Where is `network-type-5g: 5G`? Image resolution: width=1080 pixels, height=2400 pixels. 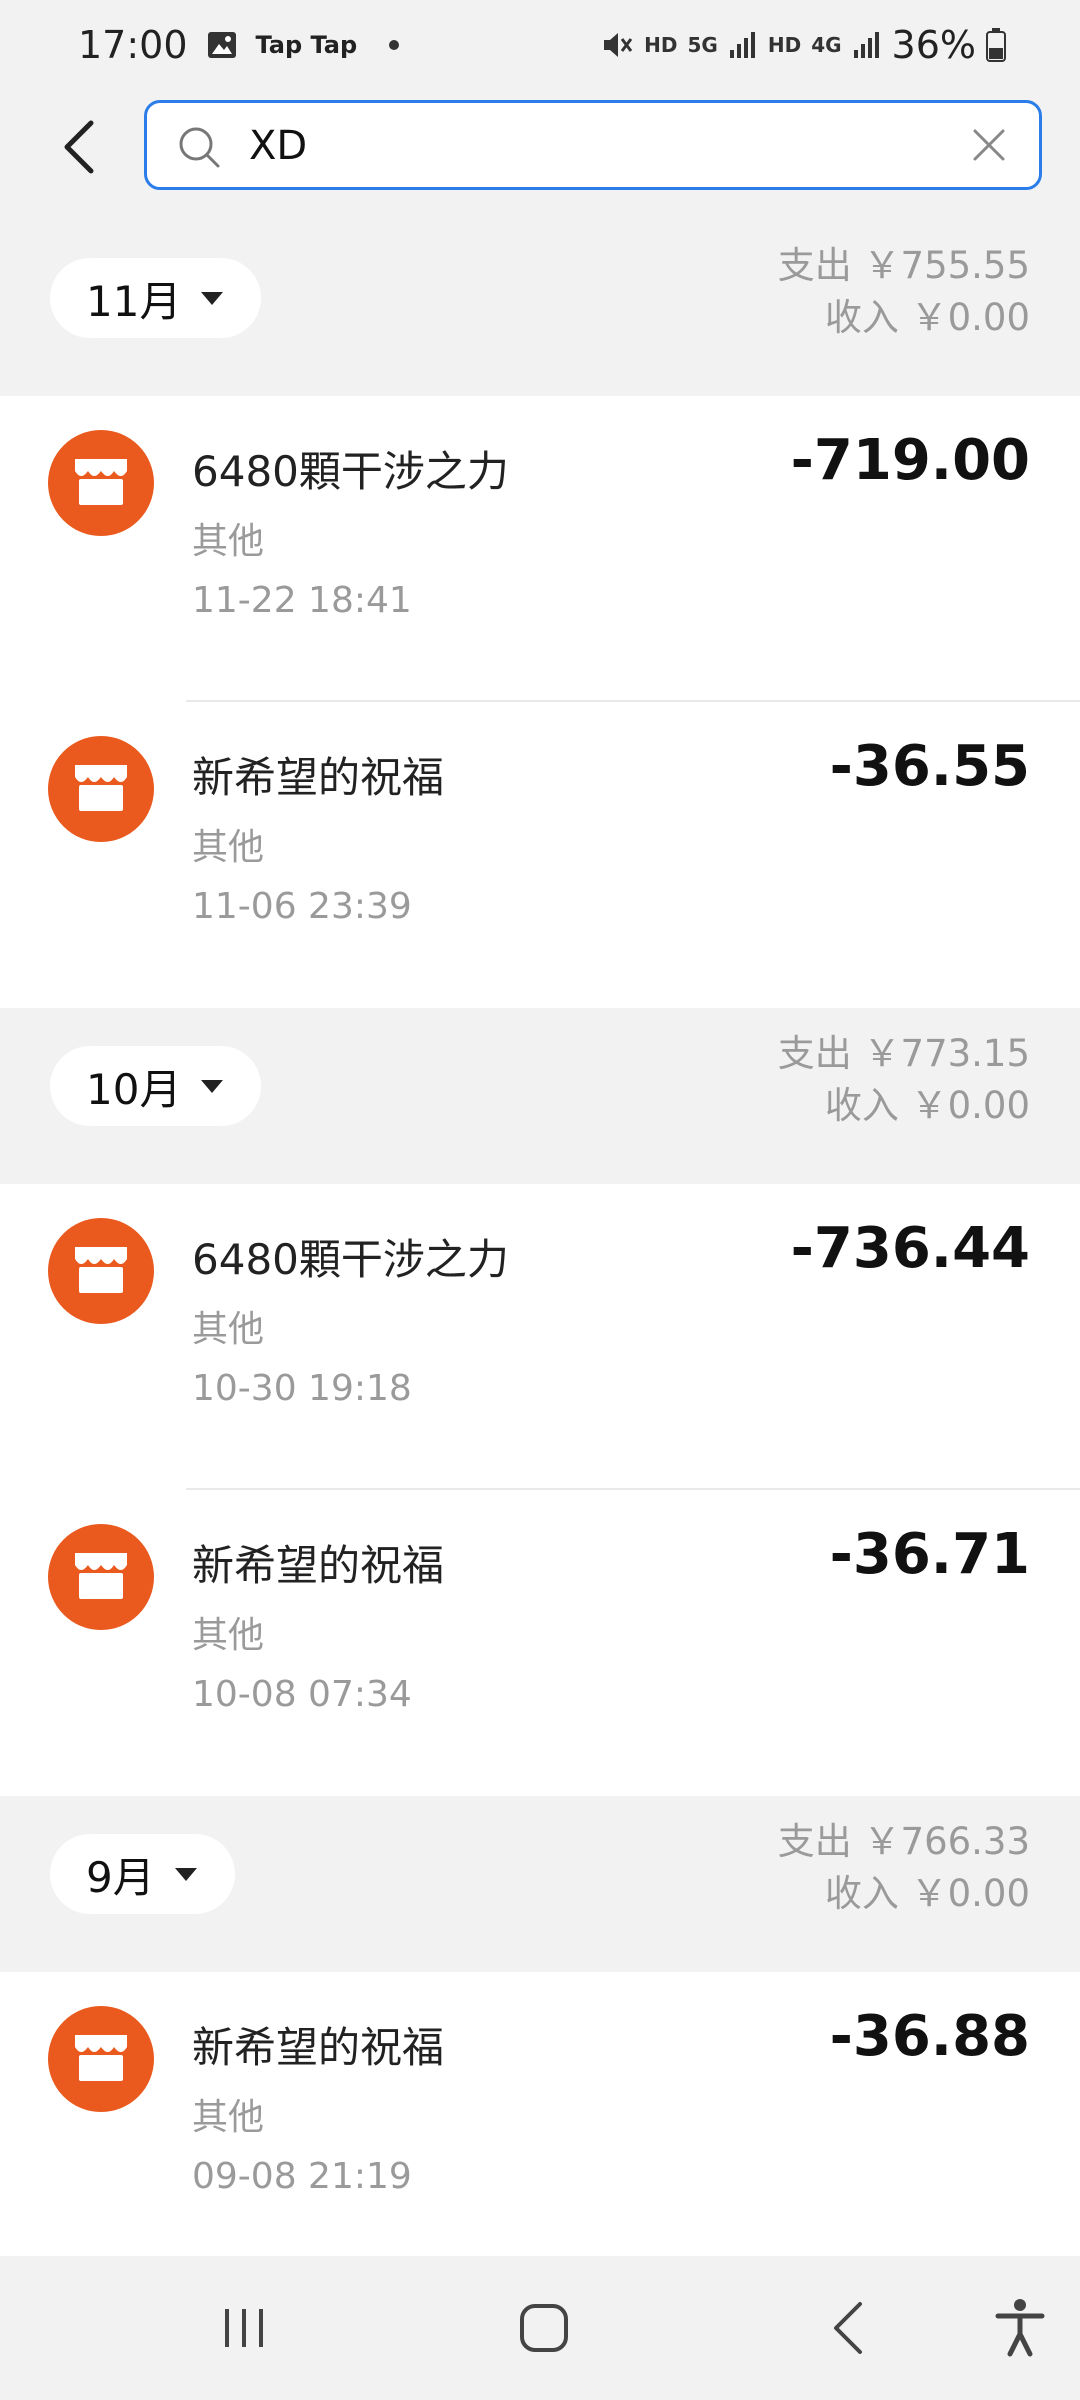
network-type-5g: 5G is located at coordinates (702, 45).